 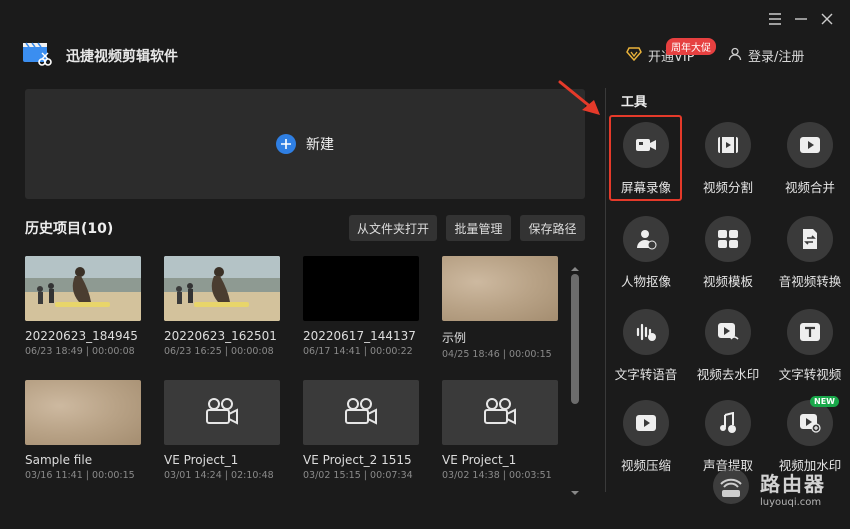 I want to click on hamburger-icon, so click(x=775, y=19).